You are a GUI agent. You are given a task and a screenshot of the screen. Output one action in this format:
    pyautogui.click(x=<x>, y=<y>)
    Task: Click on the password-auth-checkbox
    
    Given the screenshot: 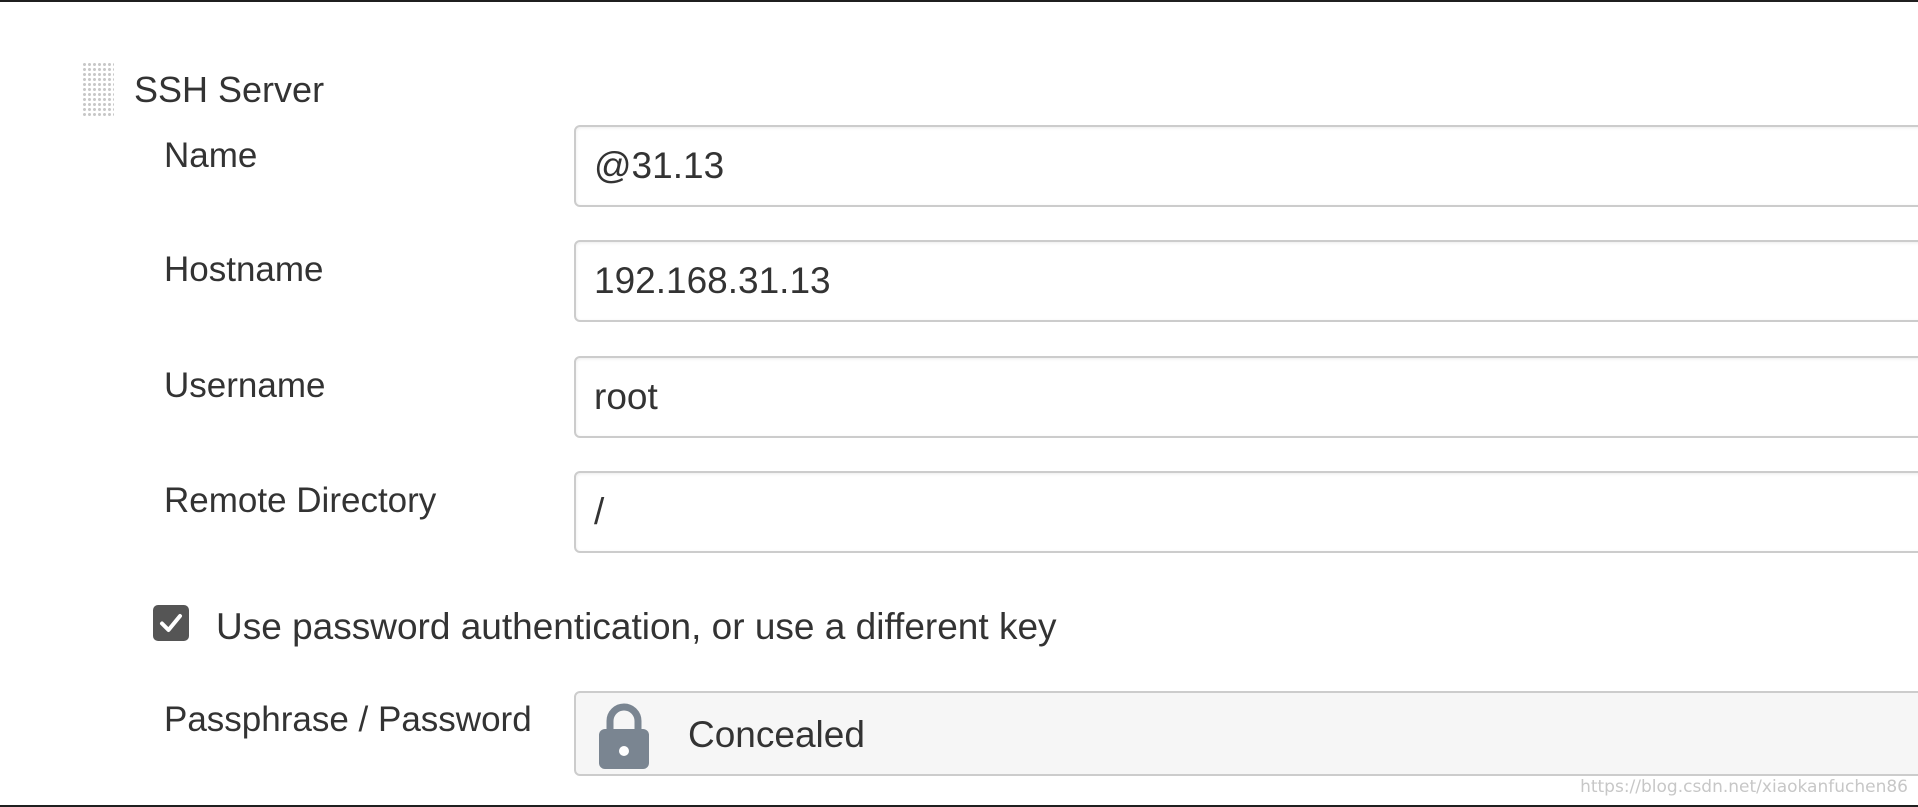 What is the action you would take?
    pyautogui.click(x=171, y=623)
    